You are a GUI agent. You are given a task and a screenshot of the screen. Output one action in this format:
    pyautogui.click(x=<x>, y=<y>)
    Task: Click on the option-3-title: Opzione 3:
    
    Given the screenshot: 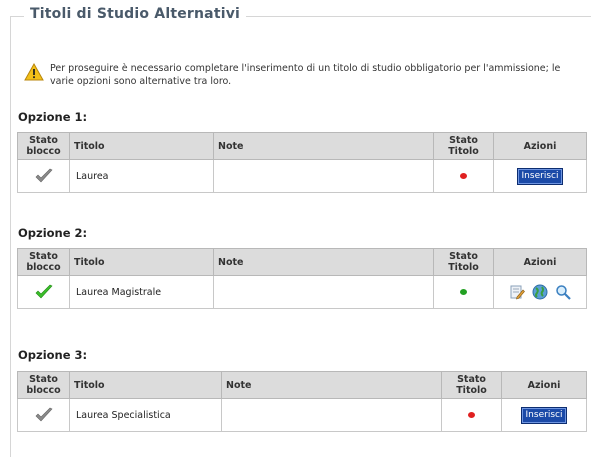 What is the action you would take?
    pyautogui.click(x=53, y=355)
    